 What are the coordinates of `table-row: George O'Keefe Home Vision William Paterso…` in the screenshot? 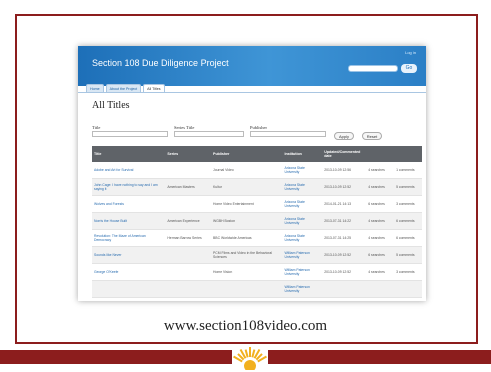 It's located at (257, 272).